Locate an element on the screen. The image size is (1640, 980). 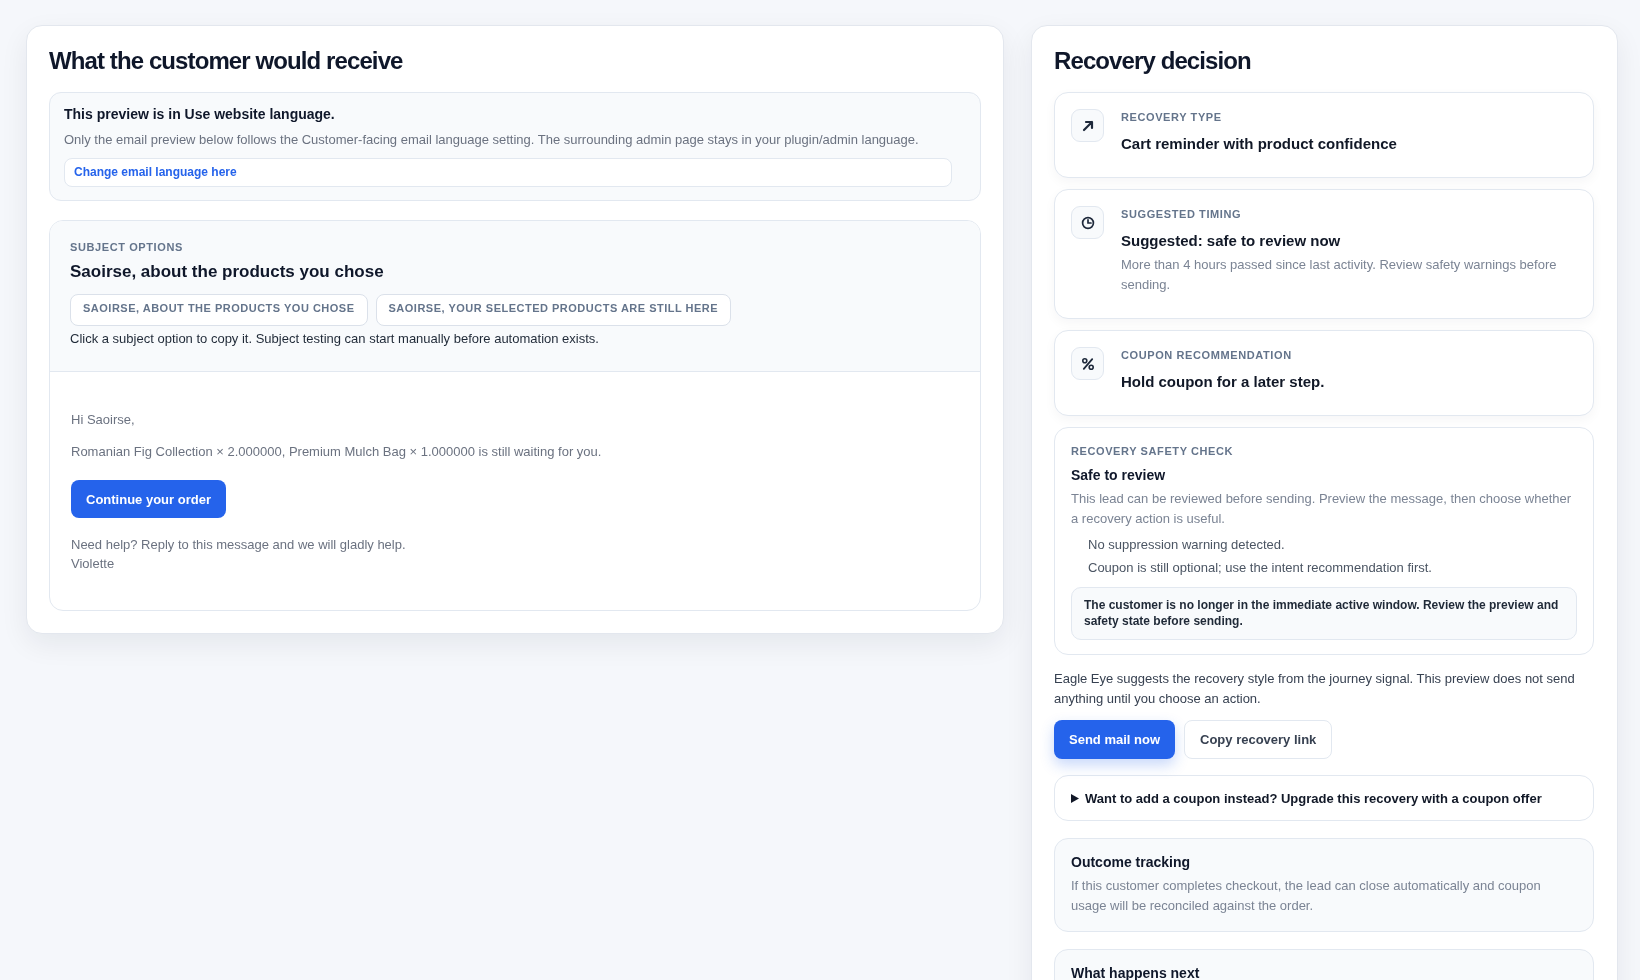
recovery-explanation: Eagle Eye suggests the recovery style from the journey signal. This preview does not send anything until you choose an action. is located at coordinates (1315, 689).